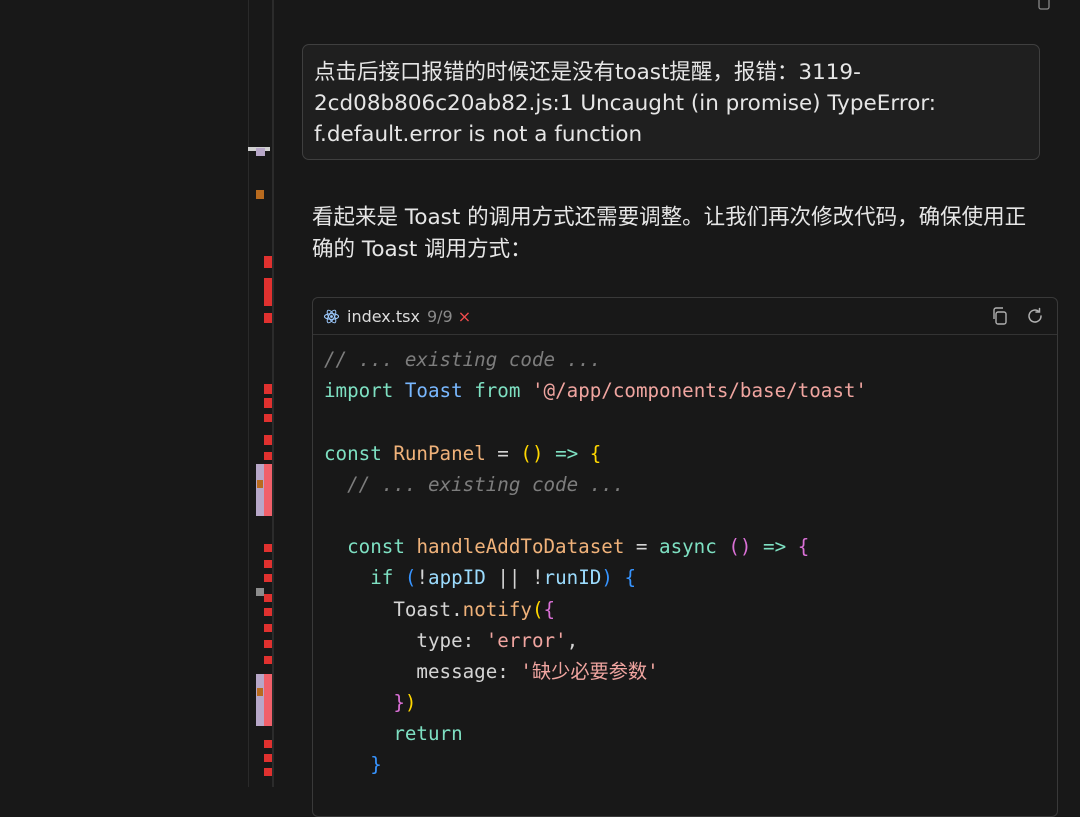 Image resolution: width=1080 pixels, height=817 pixels. Describe the element at coordinates (699, 391) in the screenshot. I see `code-token: '@/app/components/base/toast'` at that location.